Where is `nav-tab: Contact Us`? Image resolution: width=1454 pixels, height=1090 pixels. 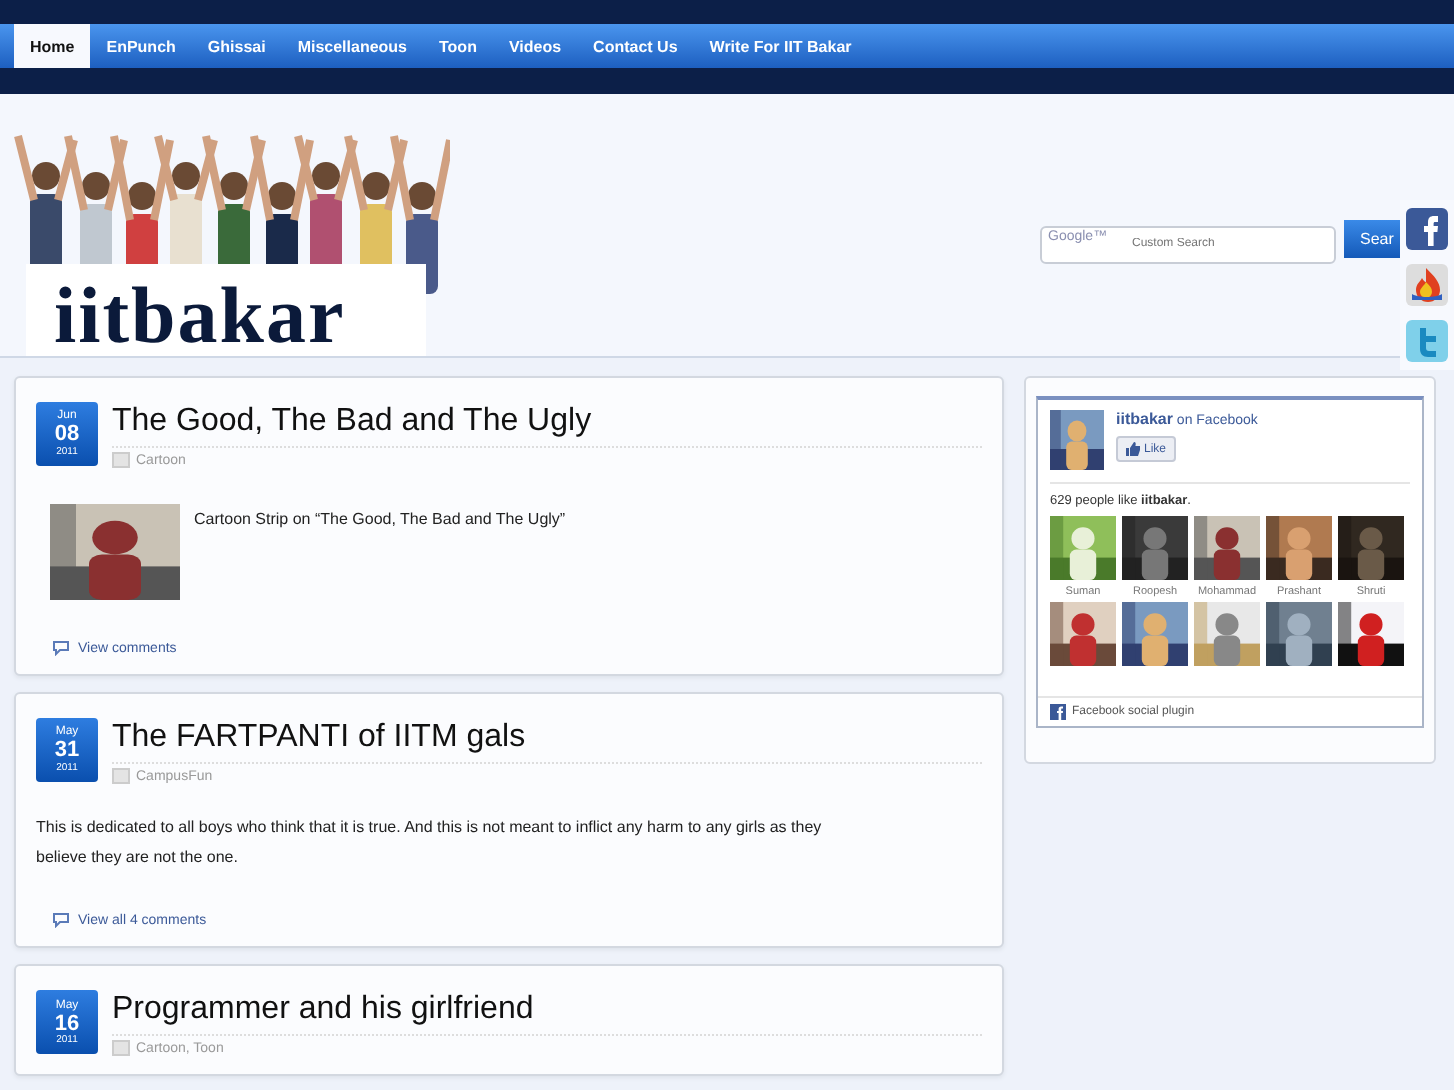
nav-tab: Contact Us is located at coordinates (635, 46).